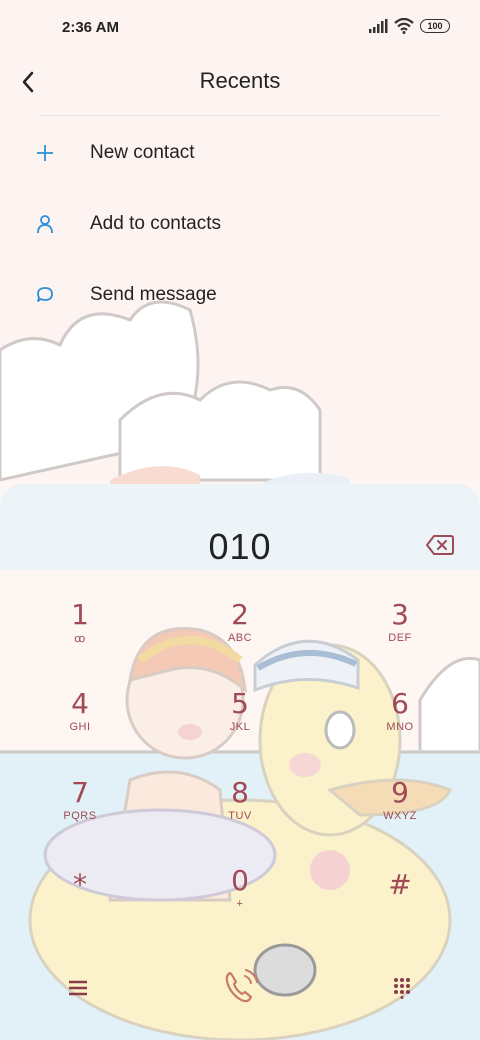  I want to click on status-time: 2:36 AM, so click(90, 27).